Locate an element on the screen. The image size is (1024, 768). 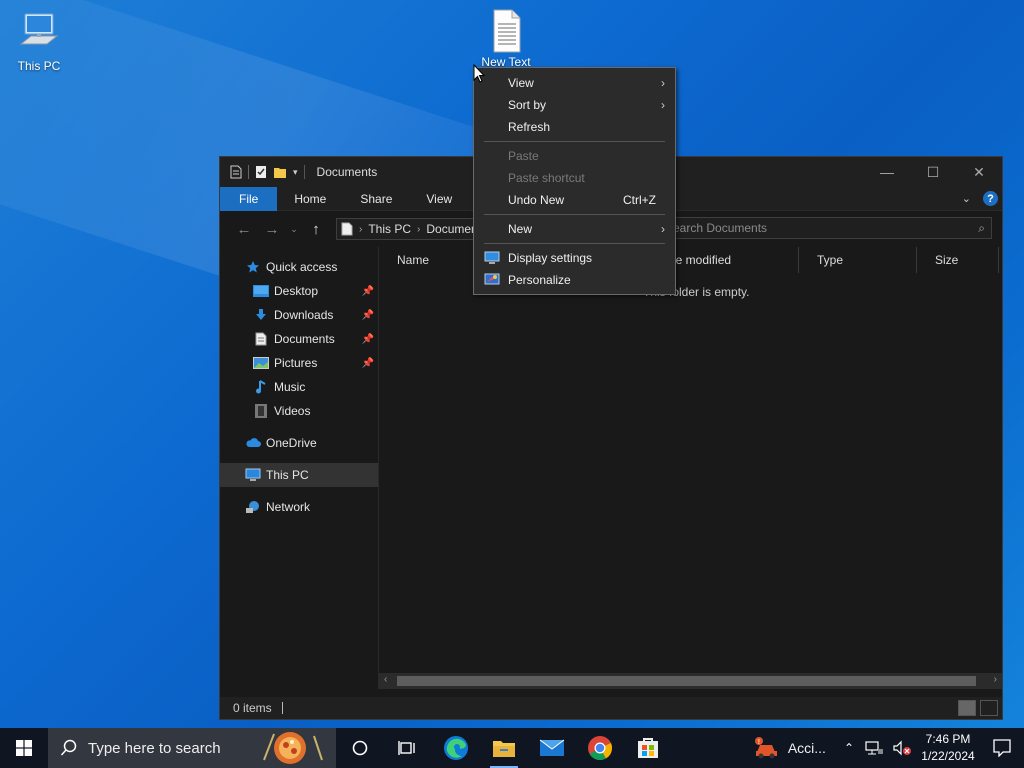
cortana-icon is located at coordinates (360, 748).